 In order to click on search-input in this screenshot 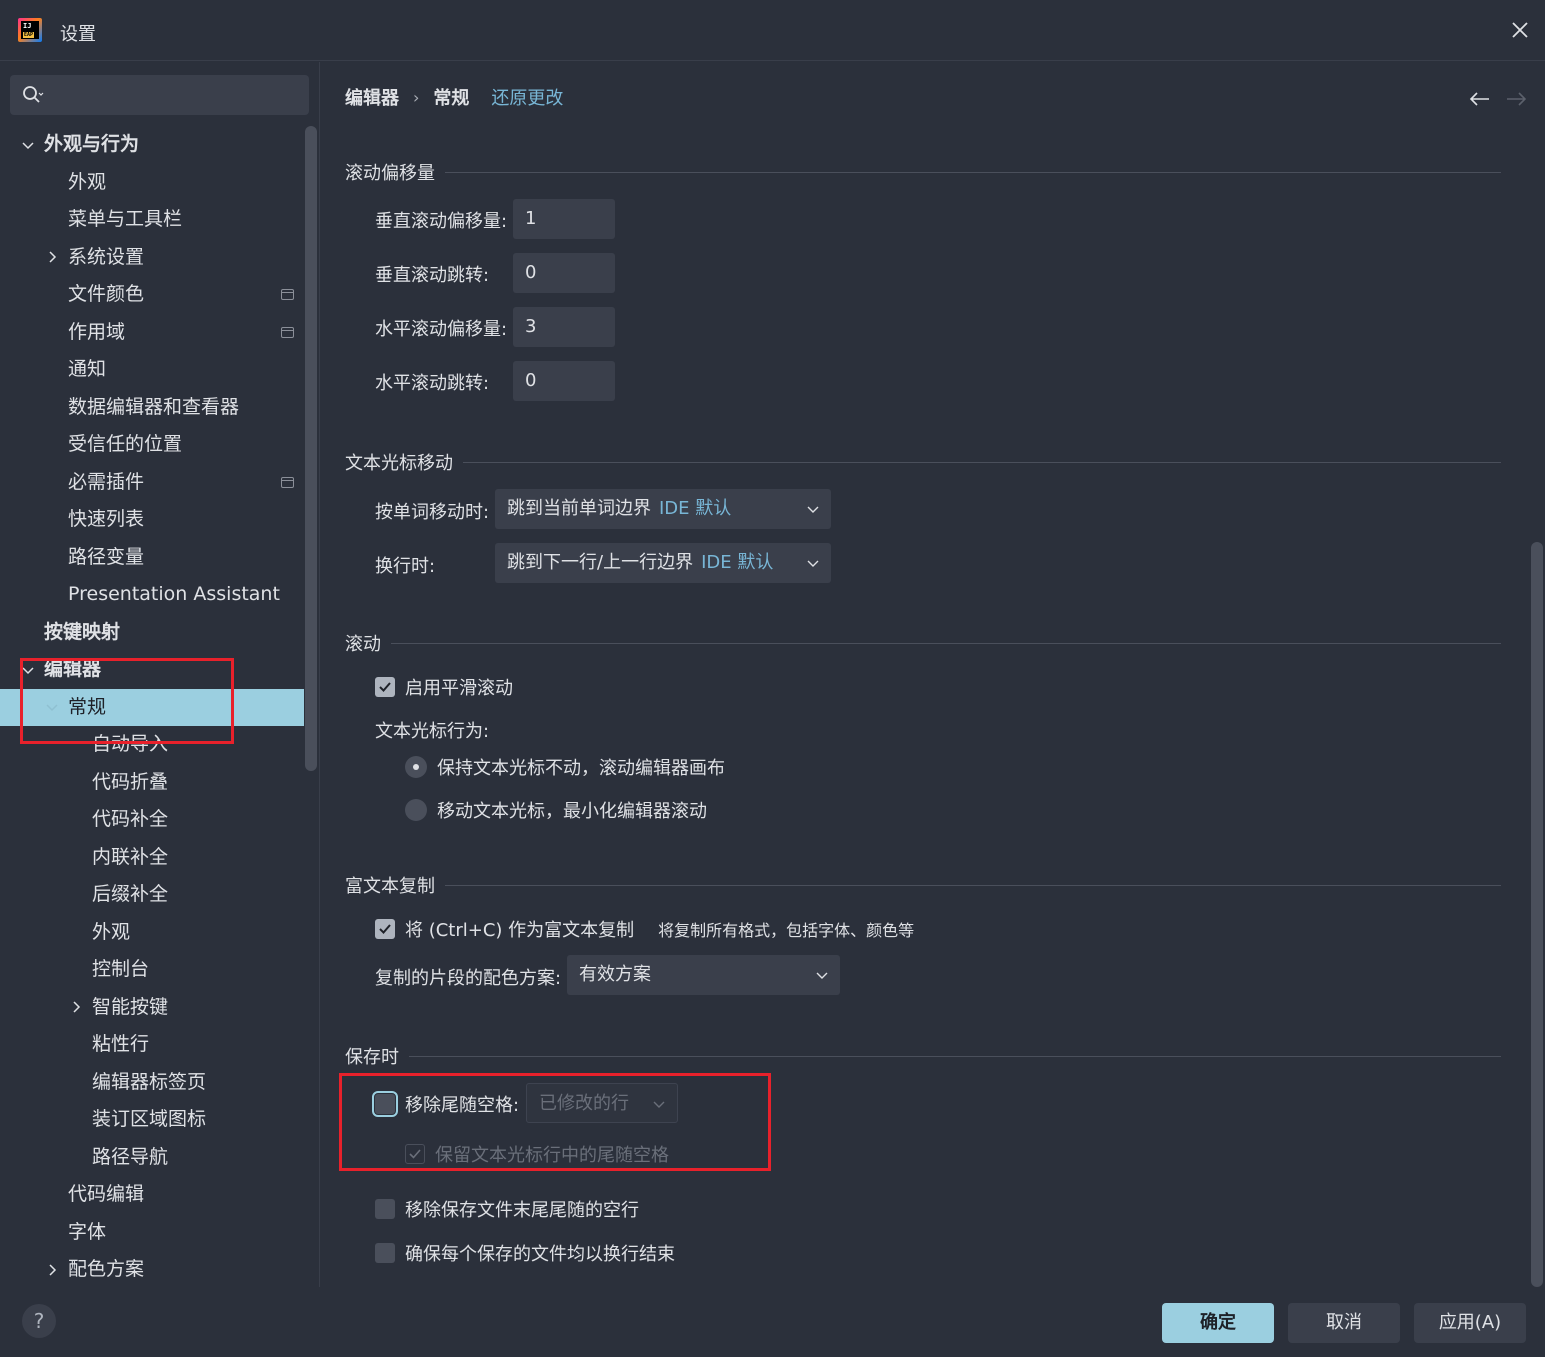, I will do `click(176, 95)`.